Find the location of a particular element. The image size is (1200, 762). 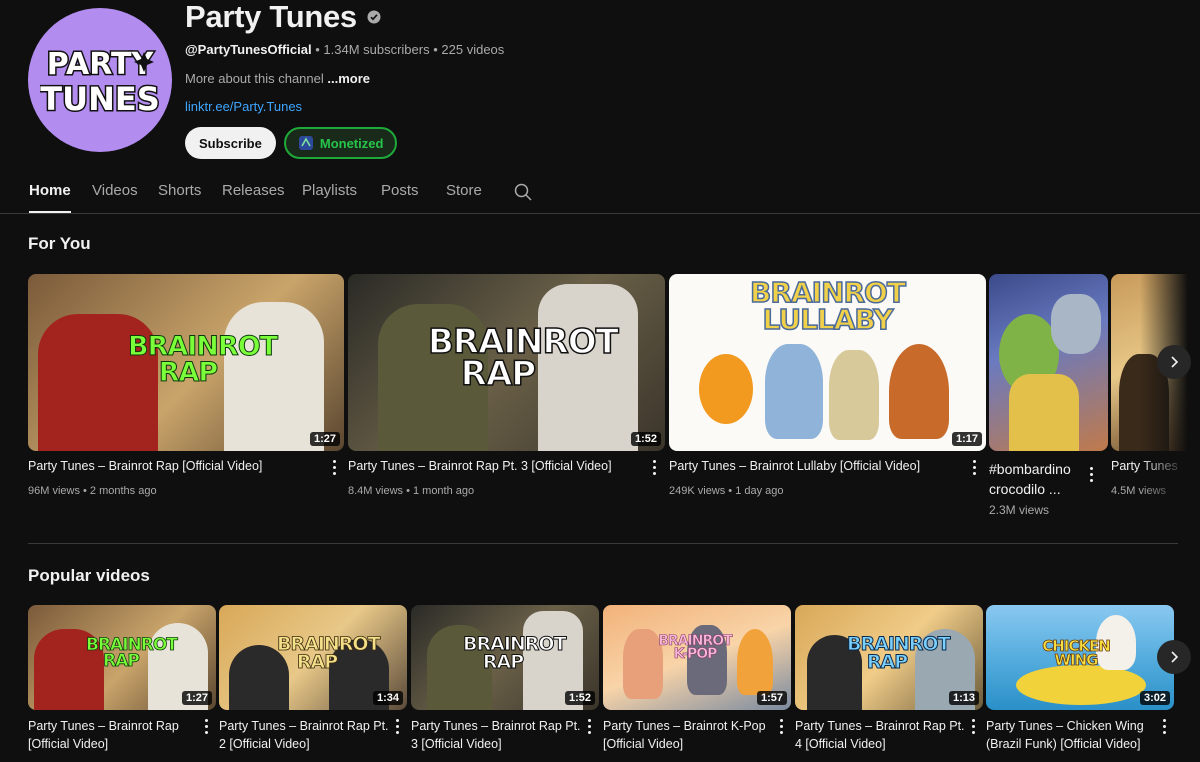

video-thumbnail: BRAINROT RAP 1:34 is located at coordinates (313, 657).